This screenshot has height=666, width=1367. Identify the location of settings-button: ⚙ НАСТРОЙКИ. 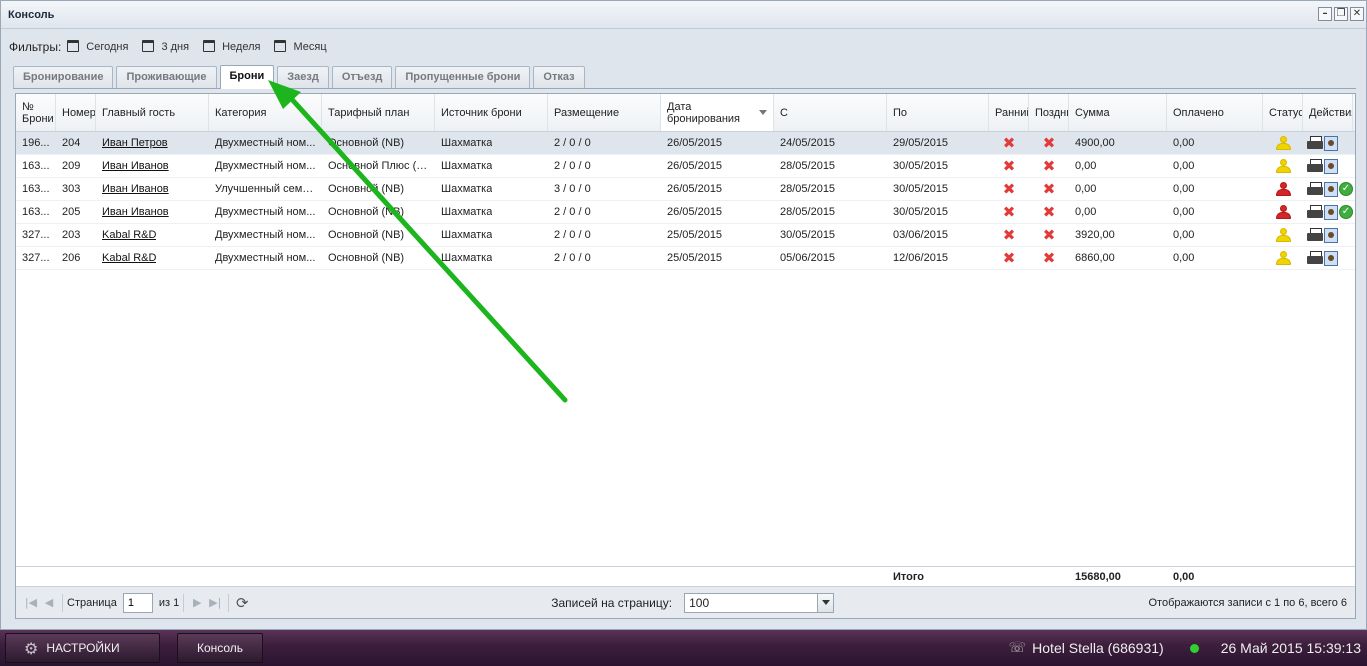
(82, 648).